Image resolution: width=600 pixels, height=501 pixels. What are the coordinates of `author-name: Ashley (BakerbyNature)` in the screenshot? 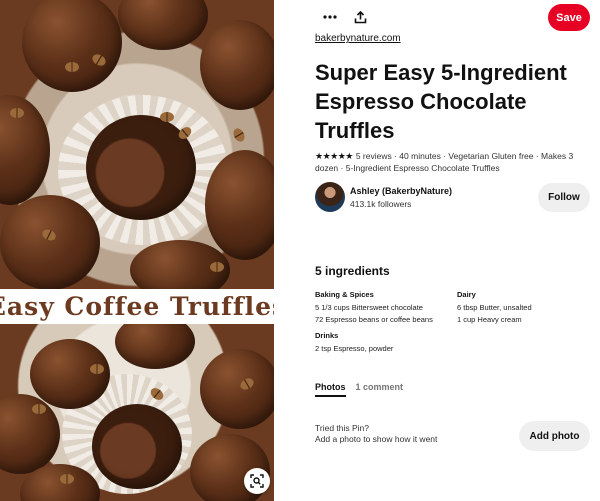 It's located at (401, 191).